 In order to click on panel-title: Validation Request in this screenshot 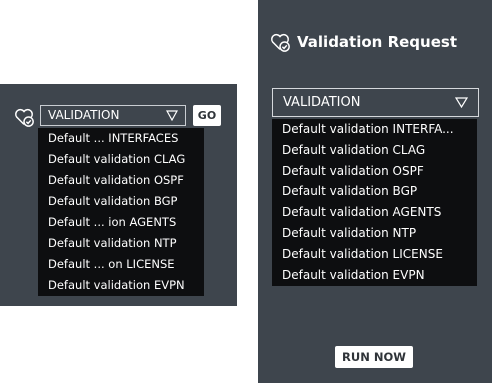, I will do `click(377, 42)`.